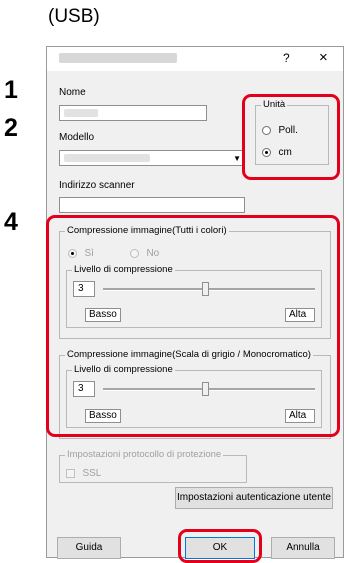 The image size is (344, 563). What do you see at coordinates (144, 454) in the screenshot?
I see `security-title: Impostazioni protocollo di protezione` at bounding box center [144, 454].